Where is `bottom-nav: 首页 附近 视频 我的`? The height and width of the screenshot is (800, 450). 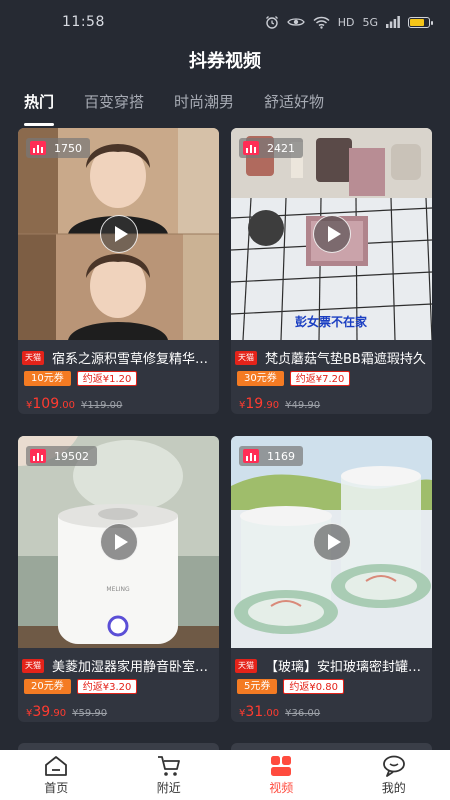 bottom-nav: 首页 附近 视频 我的 is located at coordinates (225, 775).